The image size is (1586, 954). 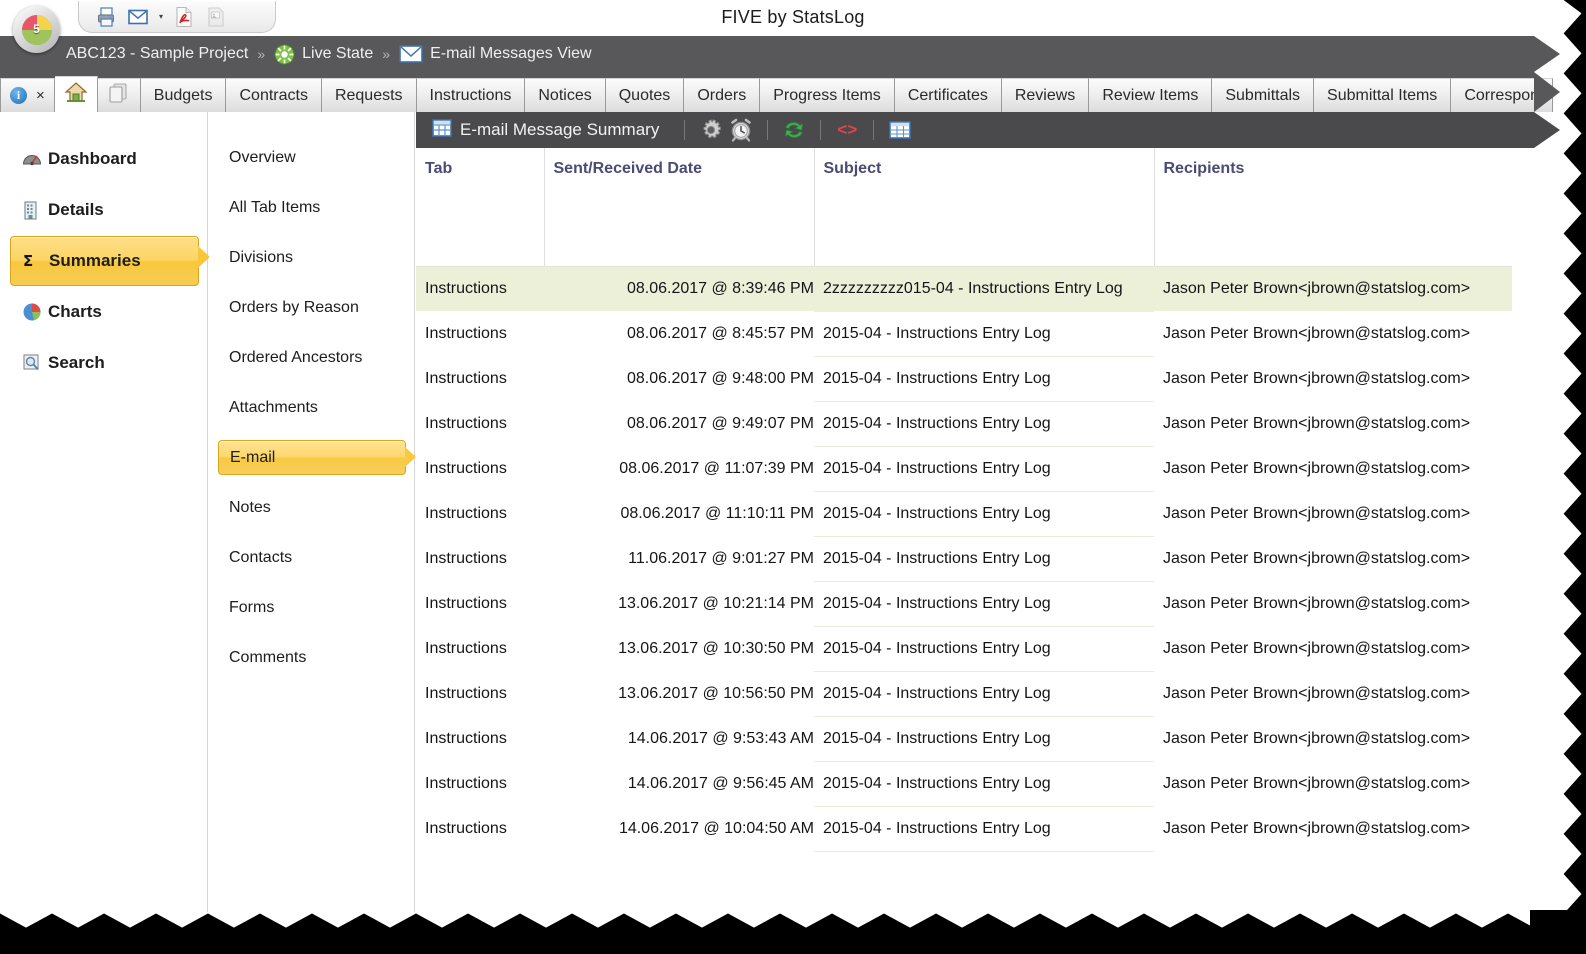 What do you see at coordinates (312, 307) in the screenshot?
I see `subnav-item-orders-by-reason: Orders by Reason` at bounding box center [312, 307].